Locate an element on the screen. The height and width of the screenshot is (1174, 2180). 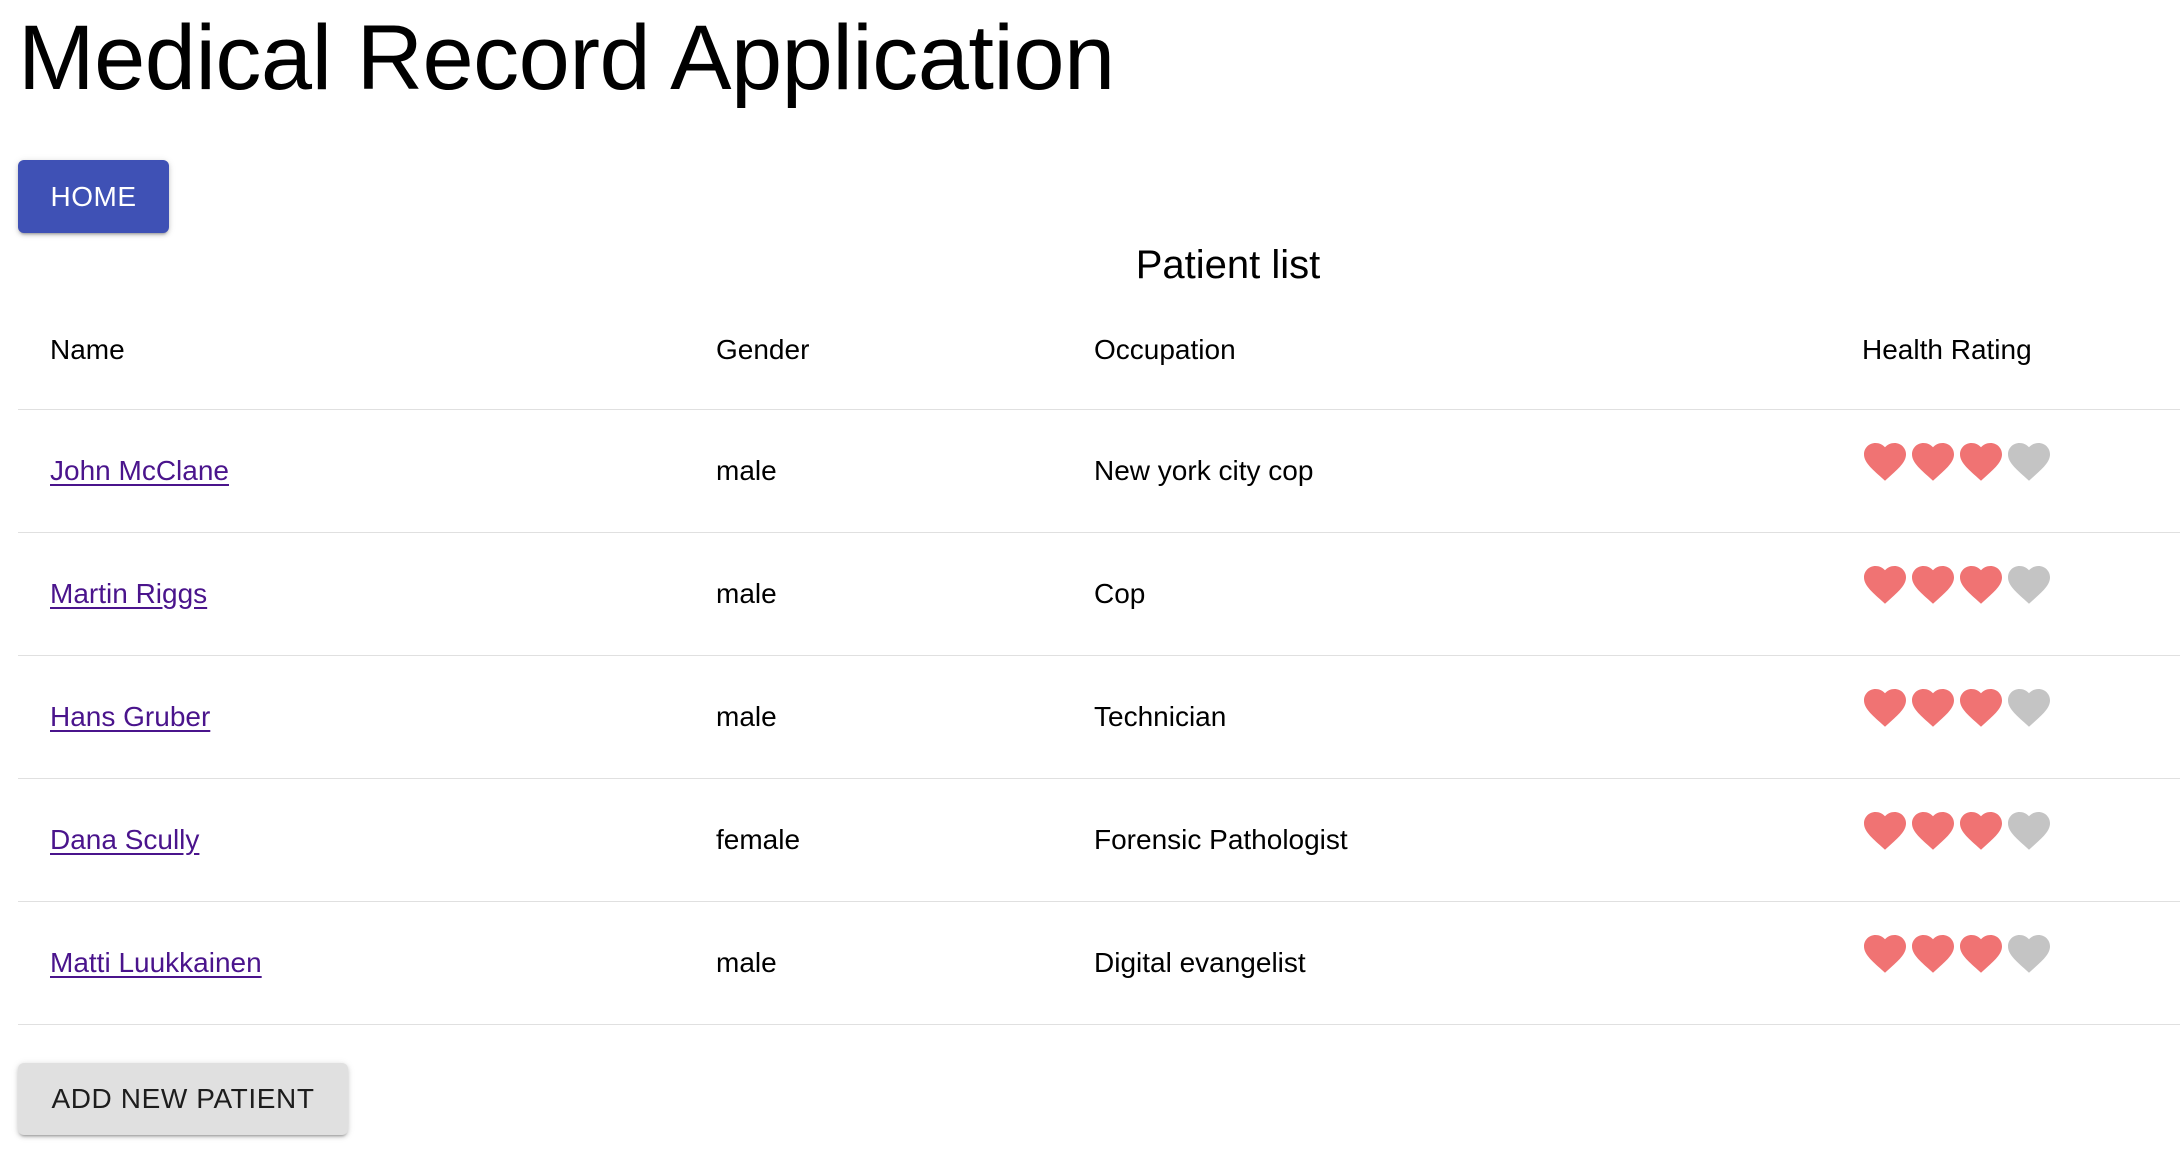
patient-occupation-cell: New york city cop is located at coordinates (1446, 471).